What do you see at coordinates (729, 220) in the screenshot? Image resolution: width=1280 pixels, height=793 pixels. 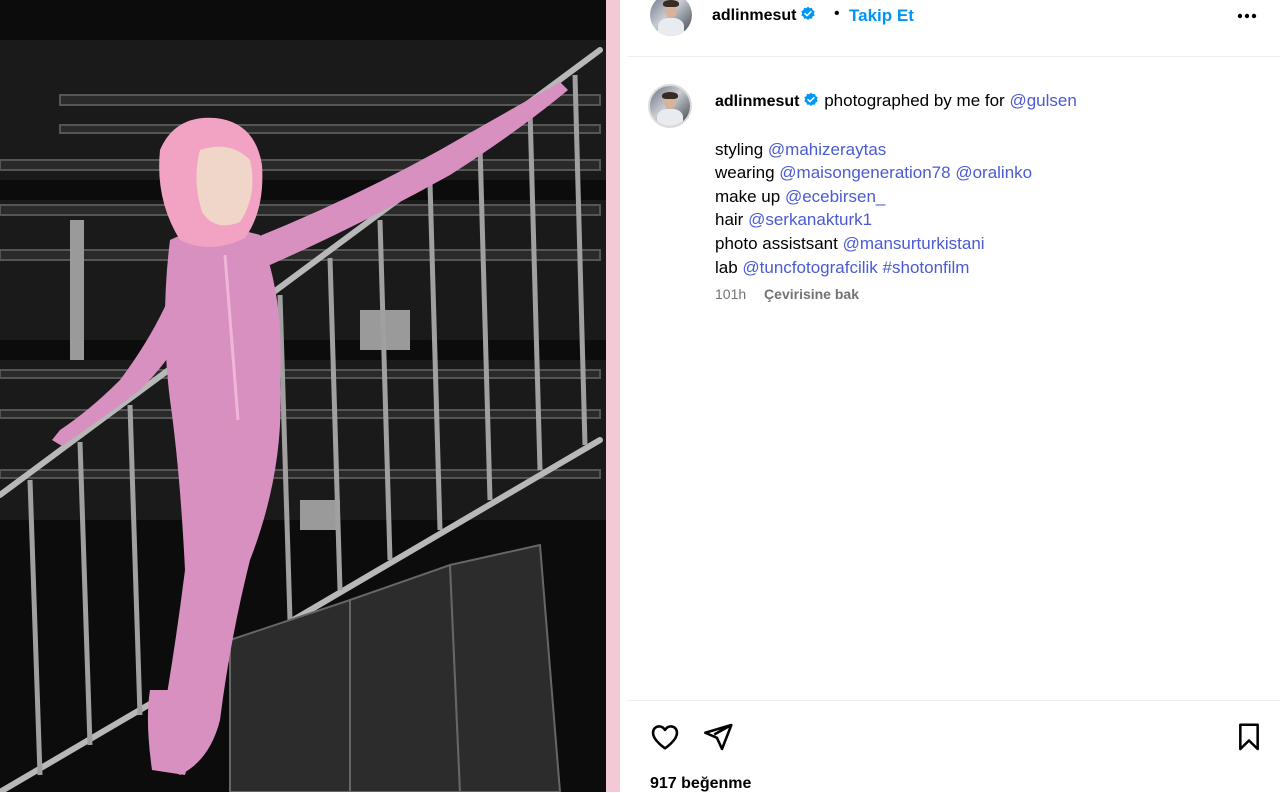 I see `caption-line-prefix: hair` at bounding box center [729, 220].